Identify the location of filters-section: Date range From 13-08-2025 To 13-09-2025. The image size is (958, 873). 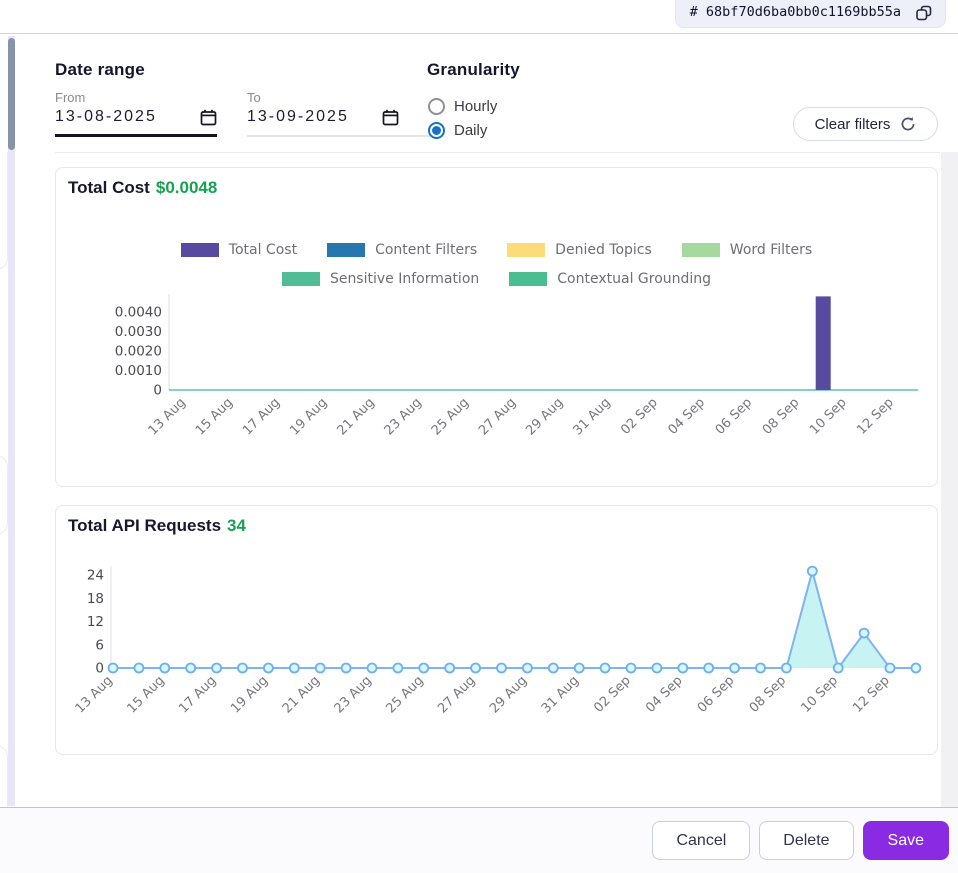
(479, 93).